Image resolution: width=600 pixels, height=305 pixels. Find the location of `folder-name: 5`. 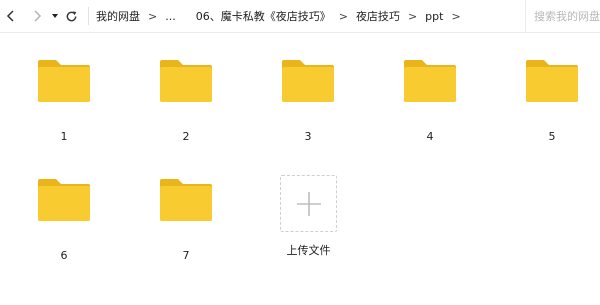

folder-name: 5 is located at coordinates (552, 136).